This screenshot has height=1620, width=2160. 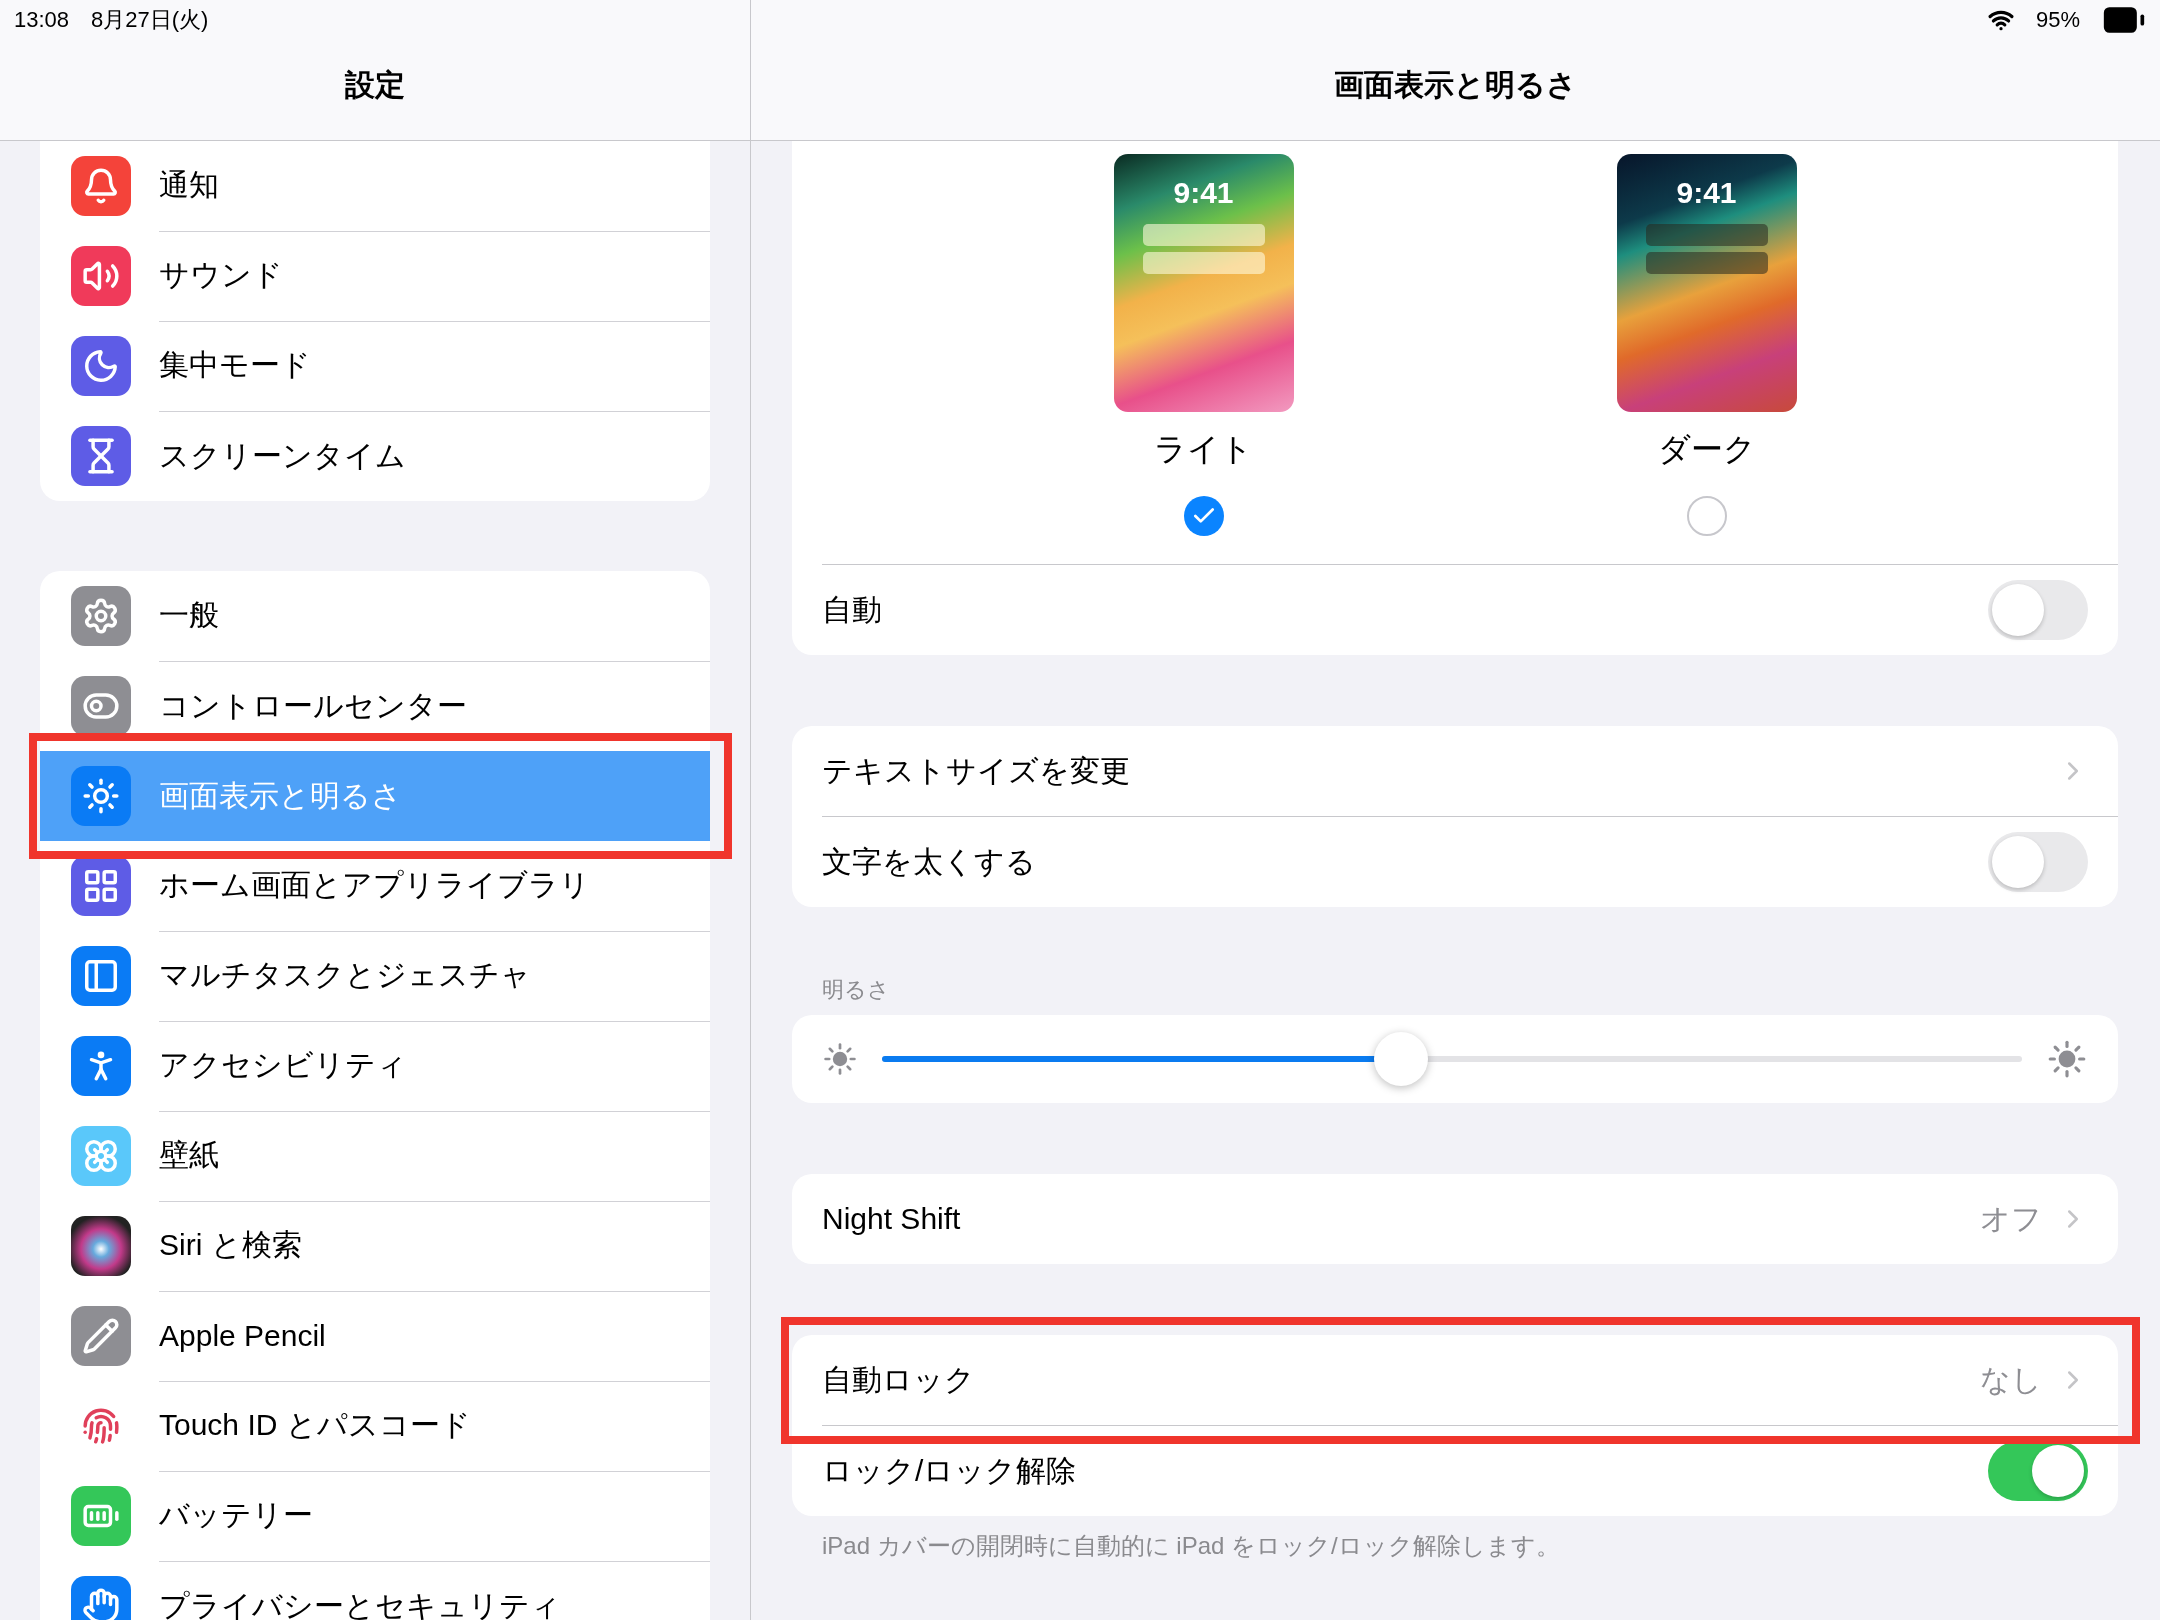 What do you see at coordinates (1706, 449) in the screenshot?
I see `option-label: ダーク` at bounding box center [1706, 449].